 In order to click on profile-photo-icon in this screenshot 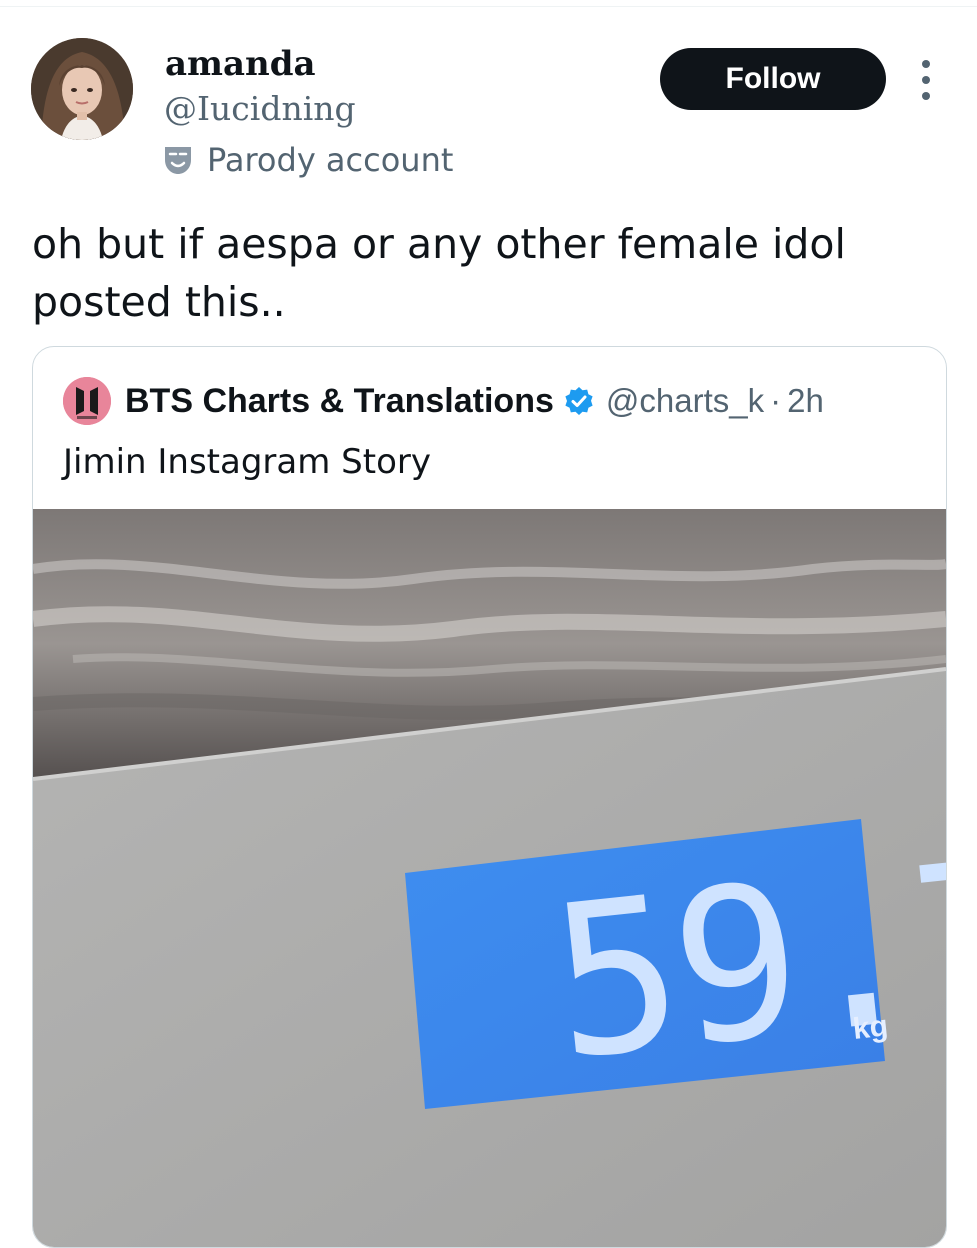, I will do `click(82, 89)`.